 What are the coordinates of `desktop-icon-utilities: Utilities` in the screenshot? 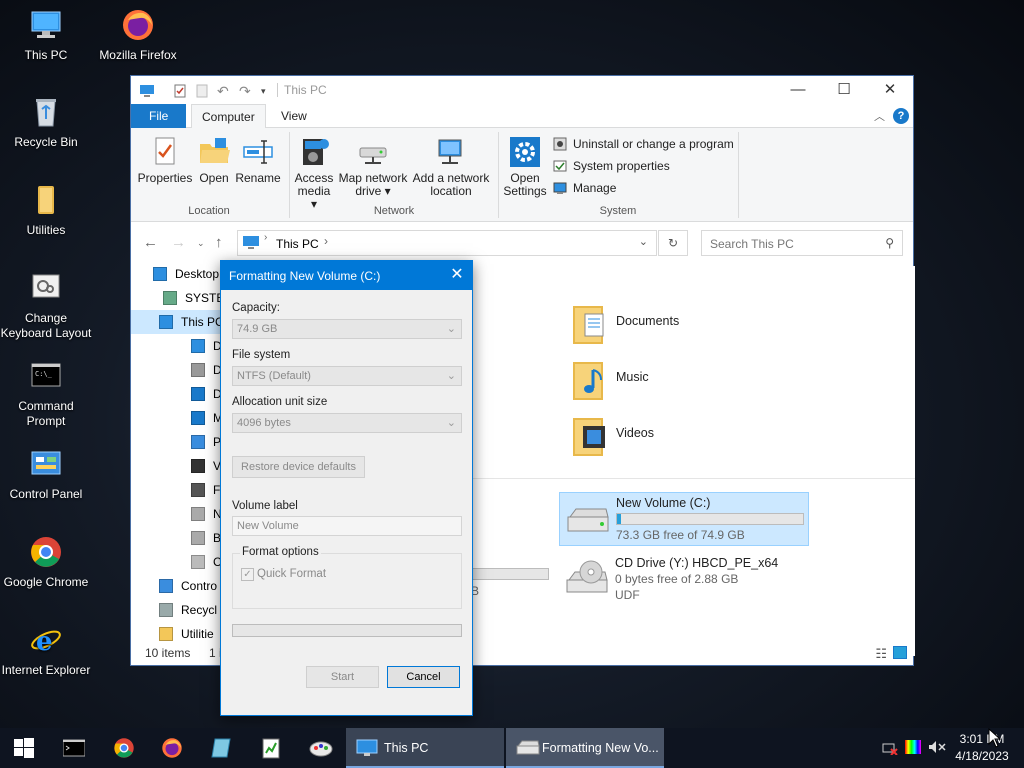 It's located at (46, 210).